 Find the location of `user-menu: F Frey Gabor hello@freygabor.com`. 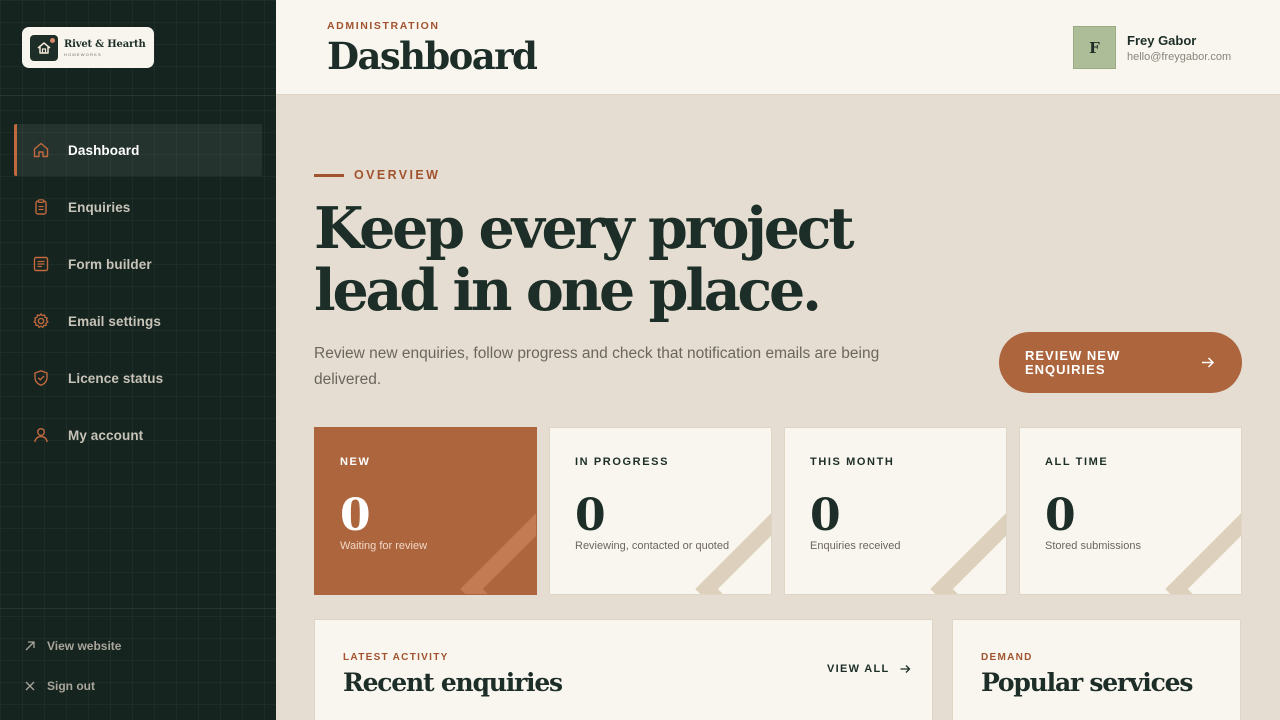

user-menu: F Frey Gabor hello@freygabor.com is located at coordinates (1152, 47).